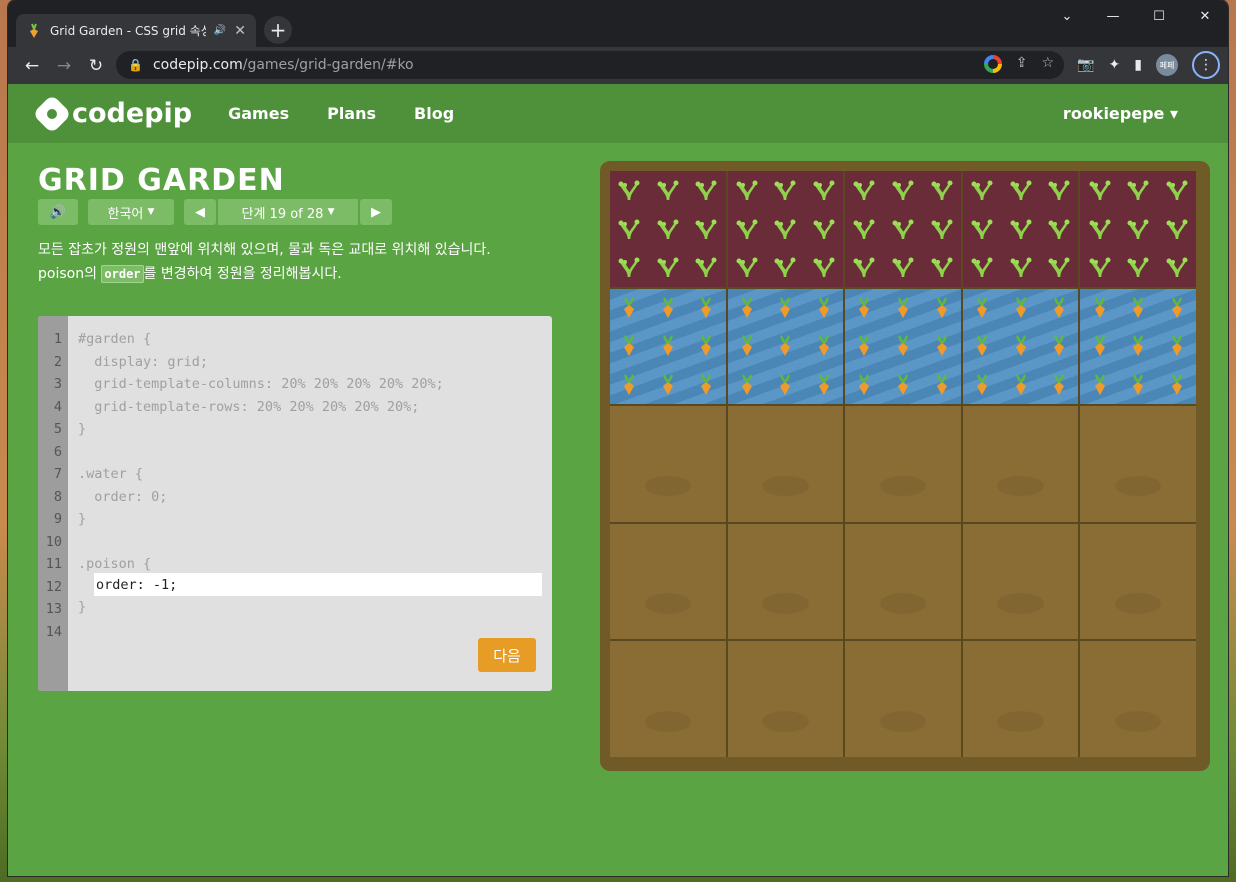 The height and width of the screenshot is (882, 1236). I want to click on puzzle-icon: ✦, so click(1115, 65).